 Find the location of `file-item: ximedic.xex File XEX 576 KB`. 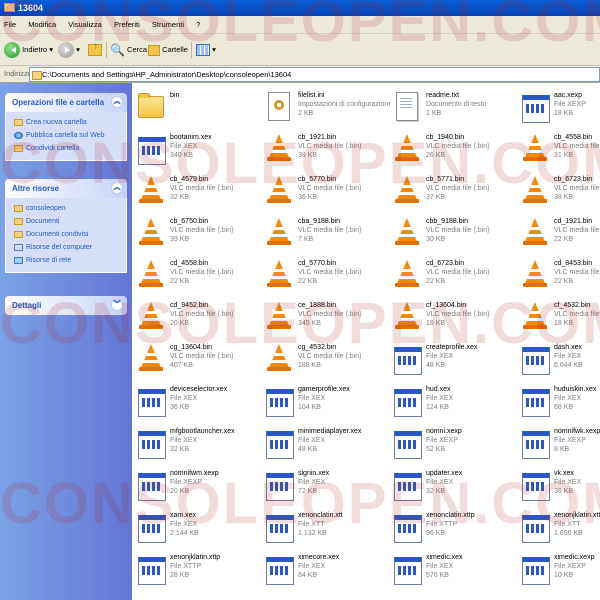

file-item: ximedic.xex File XEX 576 KB is located at coordinates (454, 570).